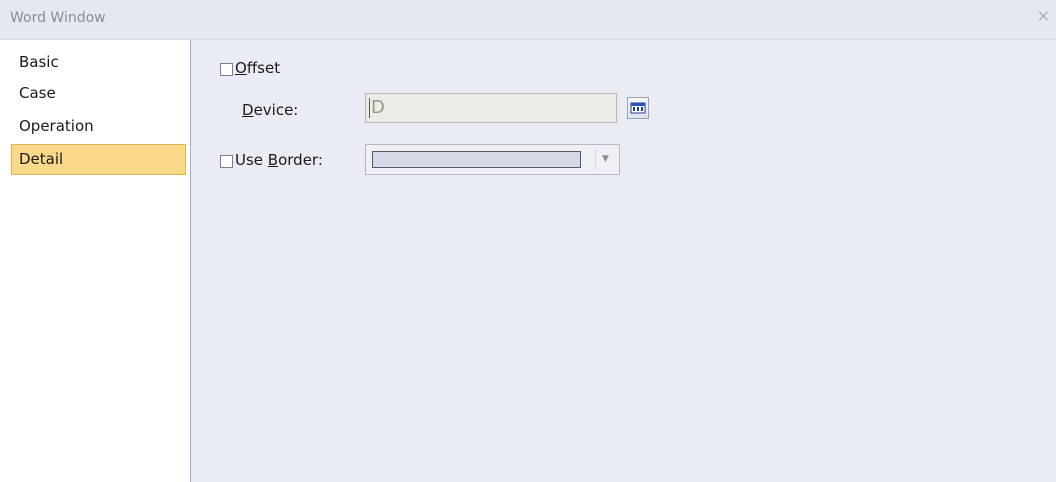 This screenshot has width=1056, height=482. Describe the element at coordinates (248, 110) in the screenshot. I see `device-mnemonic: D` at that location.